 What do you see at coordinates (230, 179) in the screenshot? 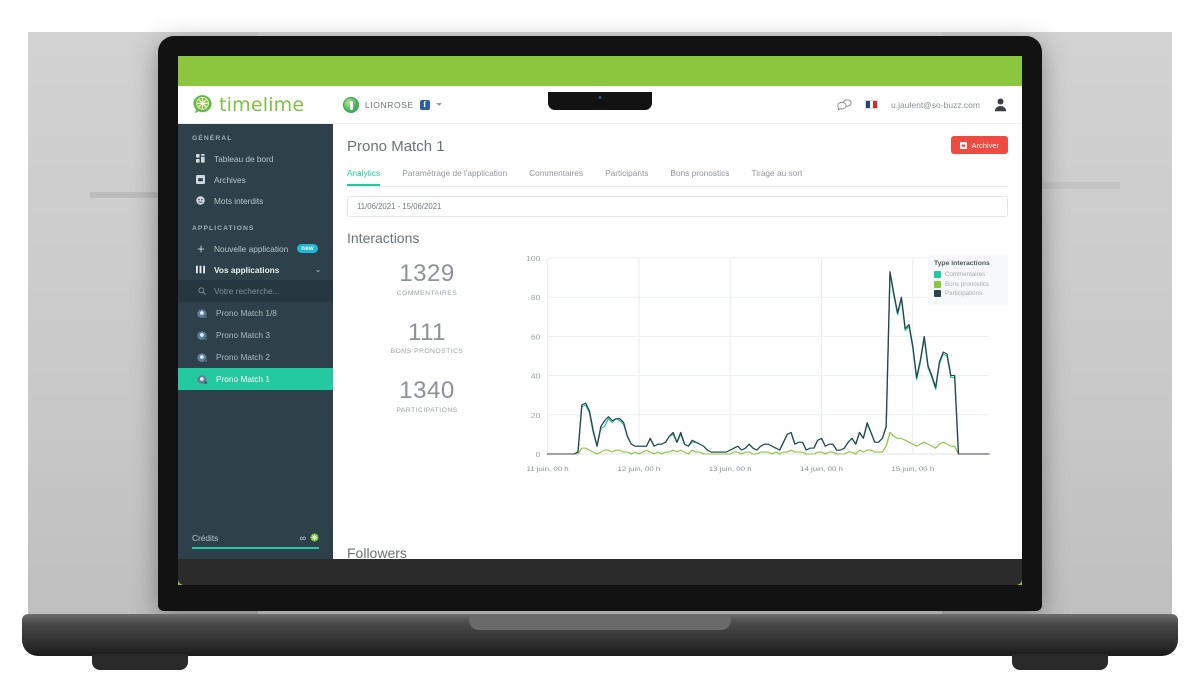
I see `sidebar-item-label: Archives` at bounding box center [230, 179].